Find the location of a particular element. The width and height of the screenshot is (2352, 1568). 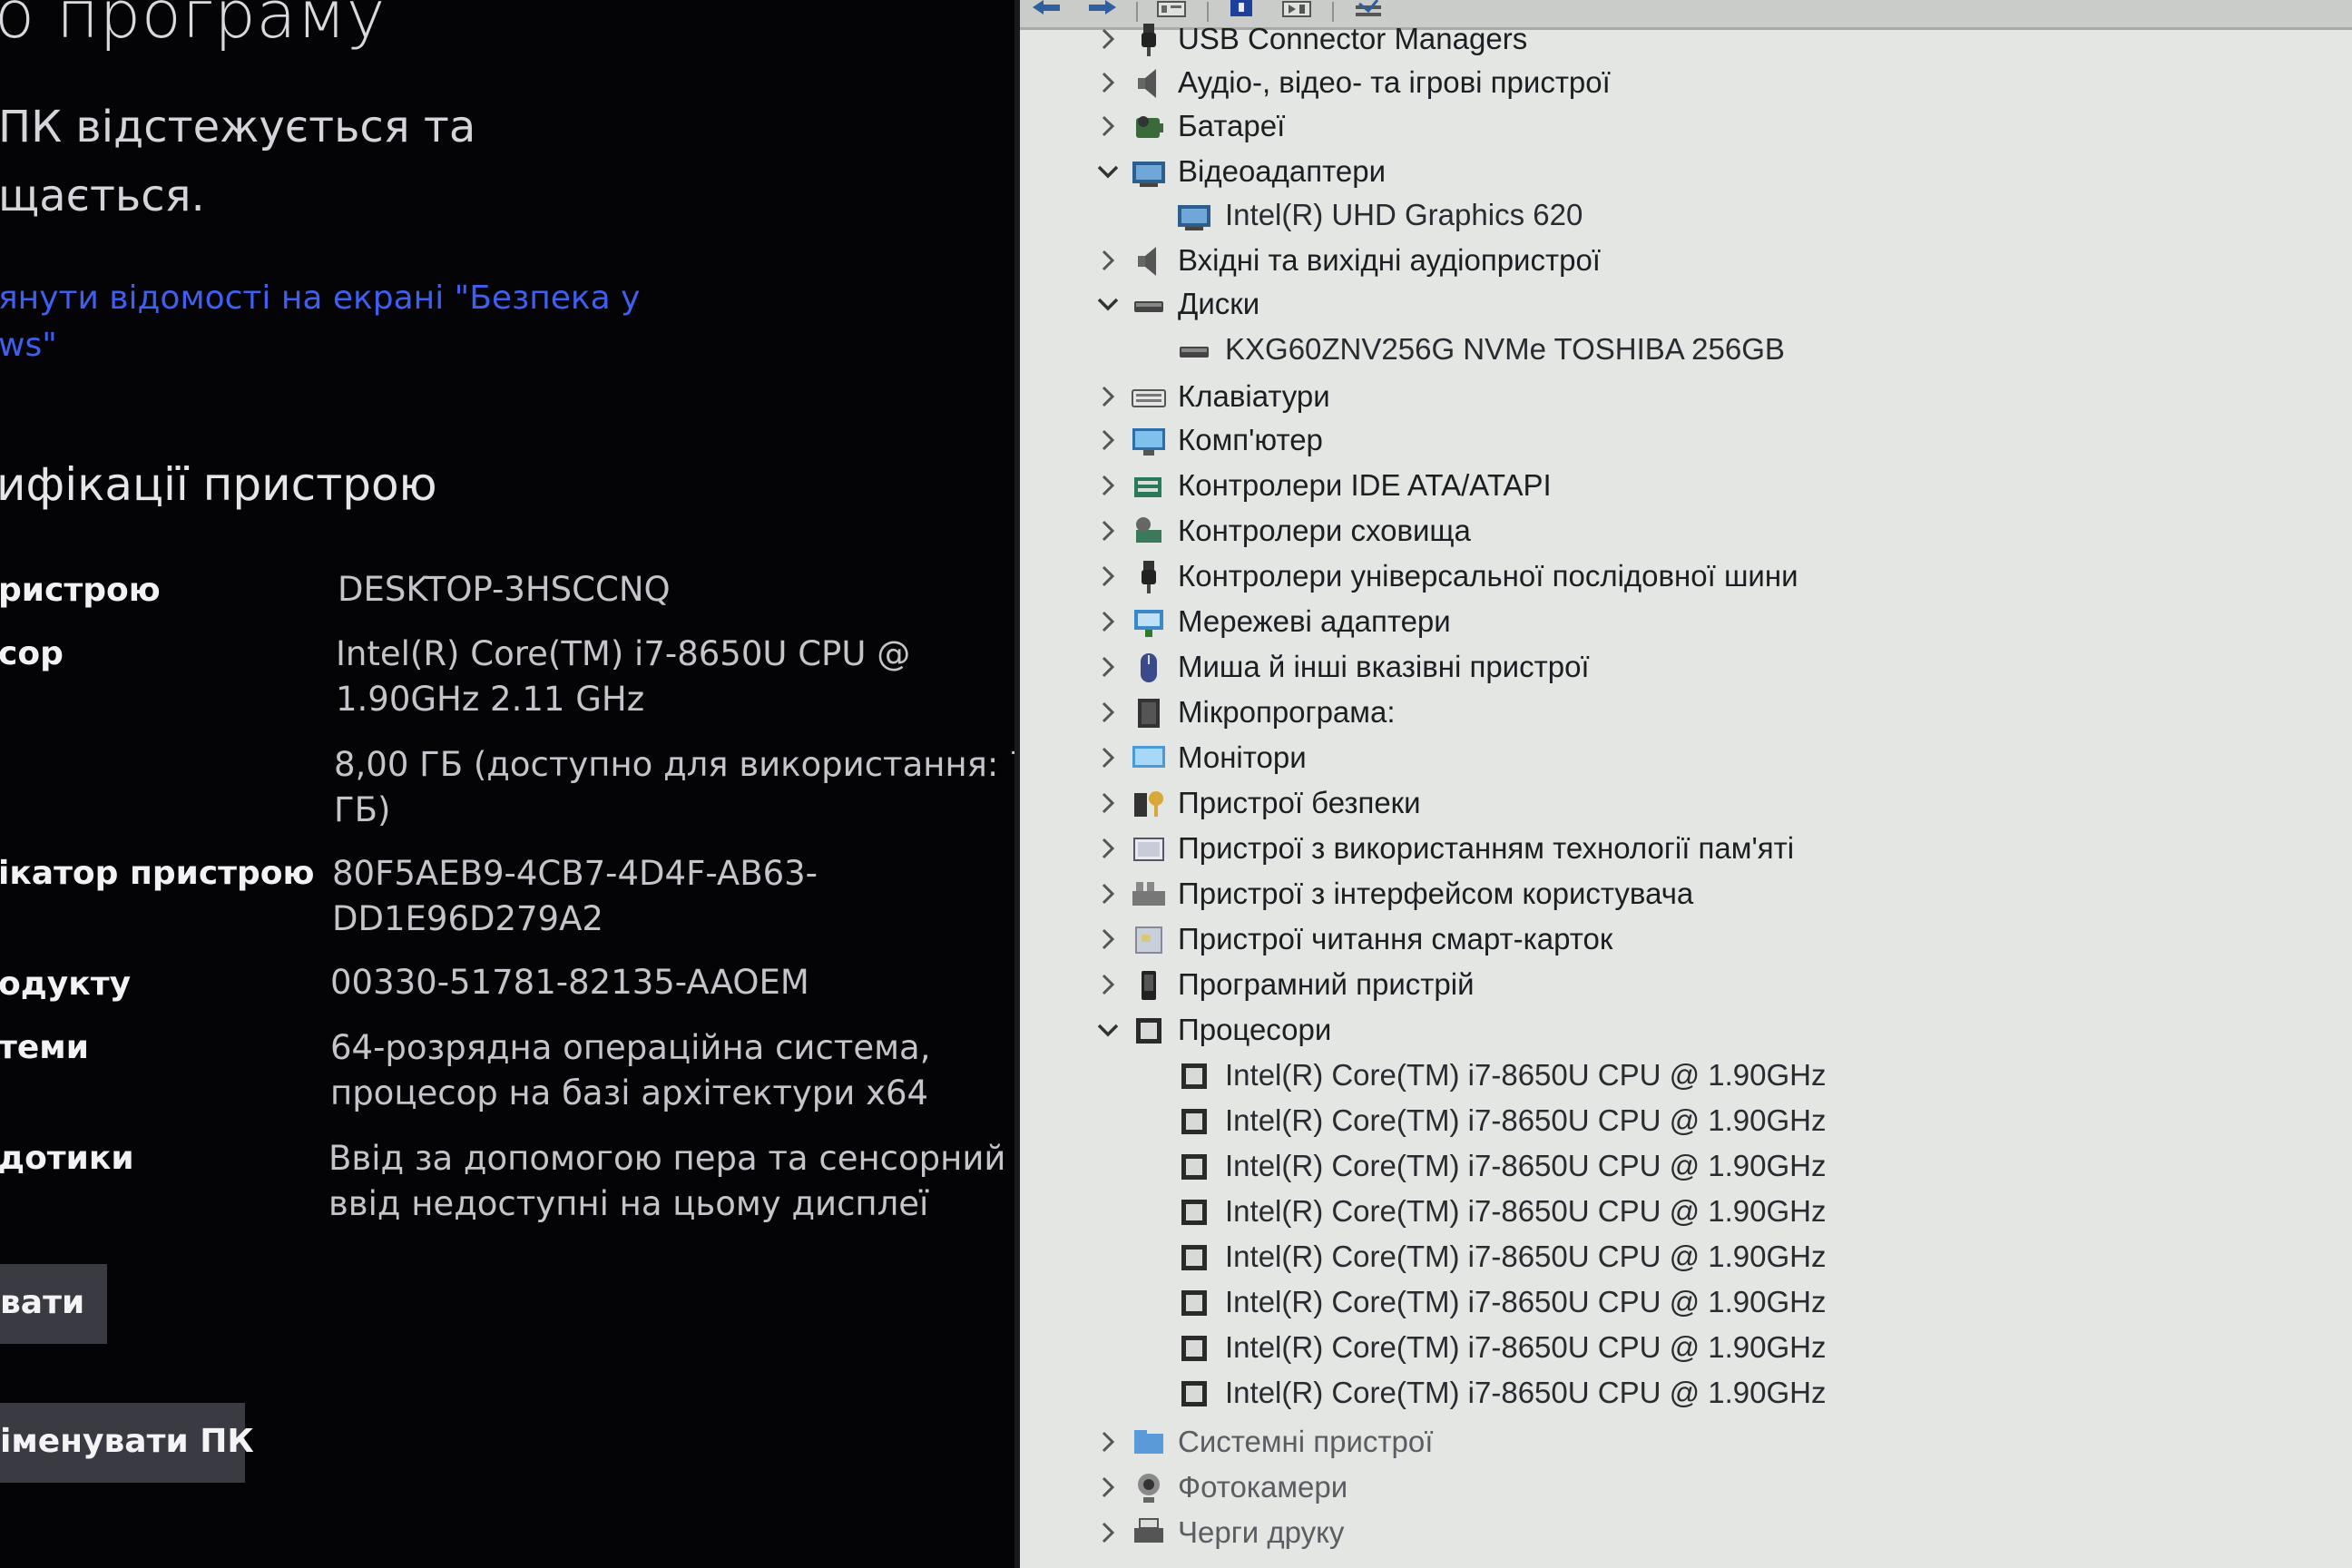

tree-category: Аудіо-, відео- та ігрові пристрої is located at coordinates (1686, 84).